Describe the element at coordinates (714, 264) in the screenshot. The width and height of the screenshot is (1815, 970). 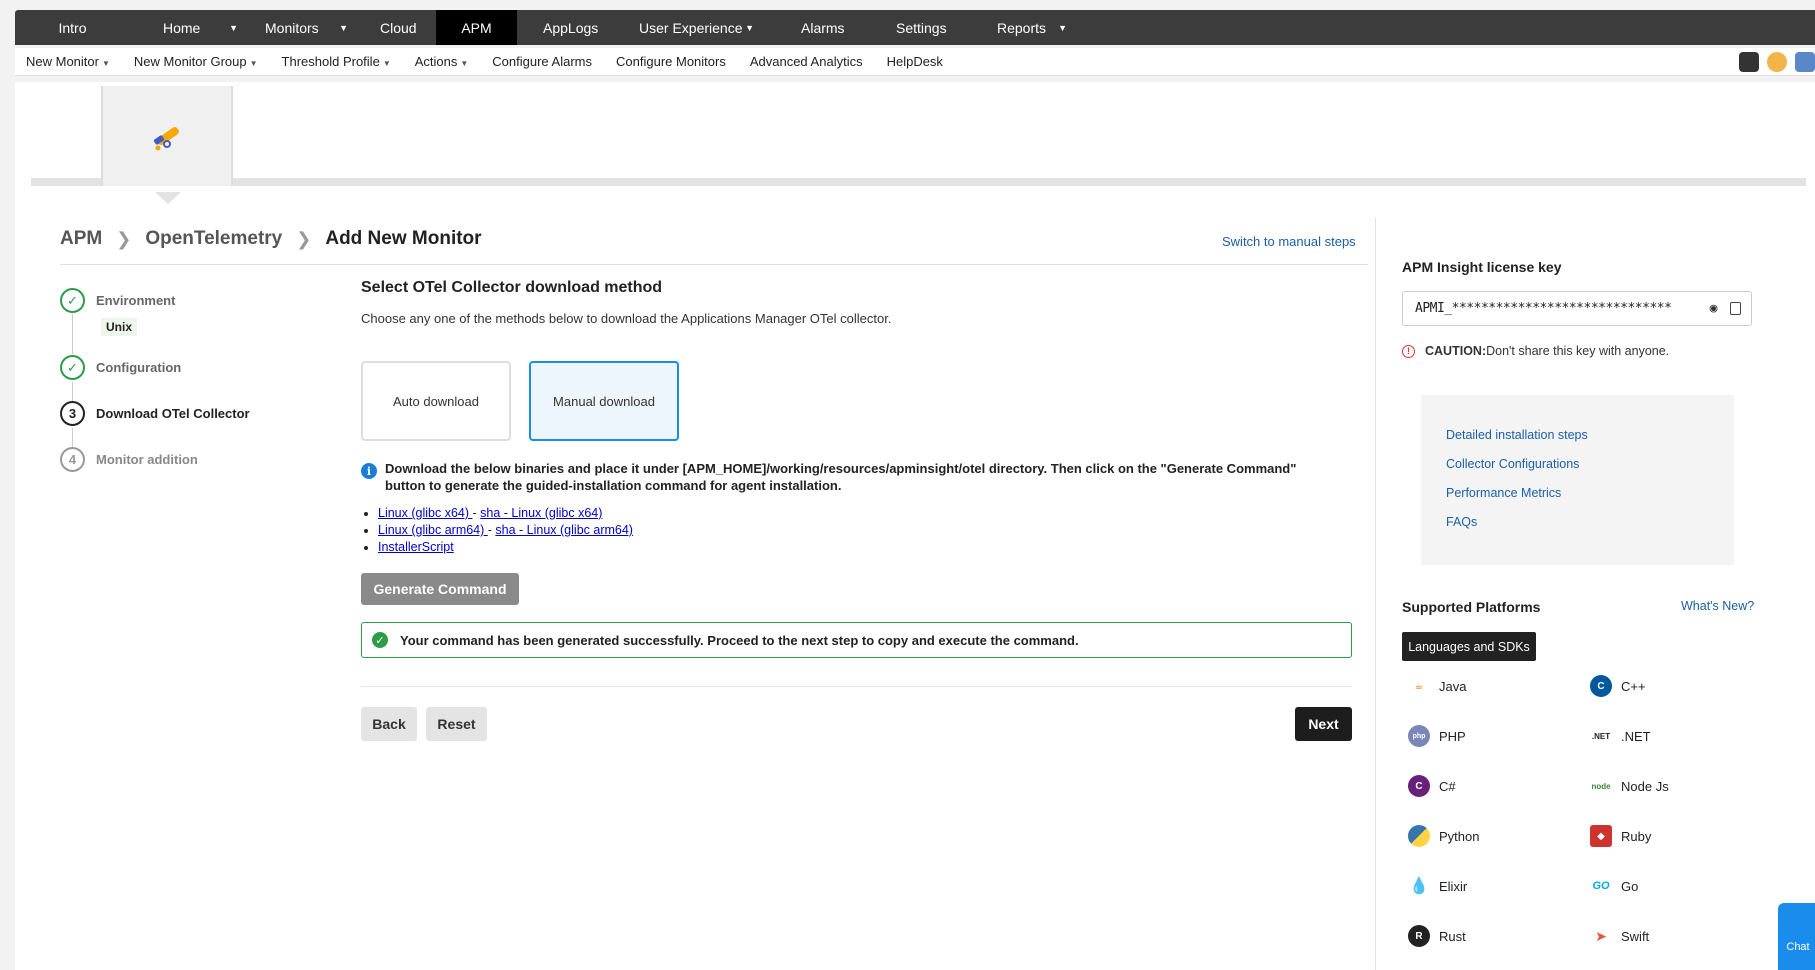
I see `divider` at that location.